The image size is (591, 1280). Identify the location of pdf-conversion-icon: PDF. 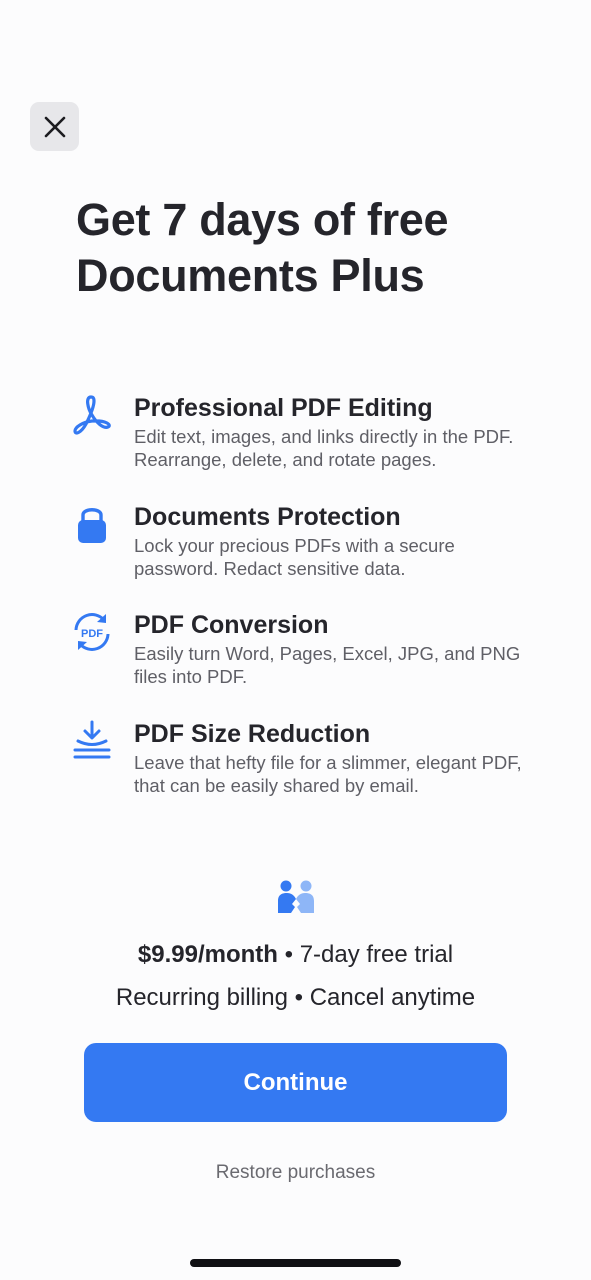
(92, 632).